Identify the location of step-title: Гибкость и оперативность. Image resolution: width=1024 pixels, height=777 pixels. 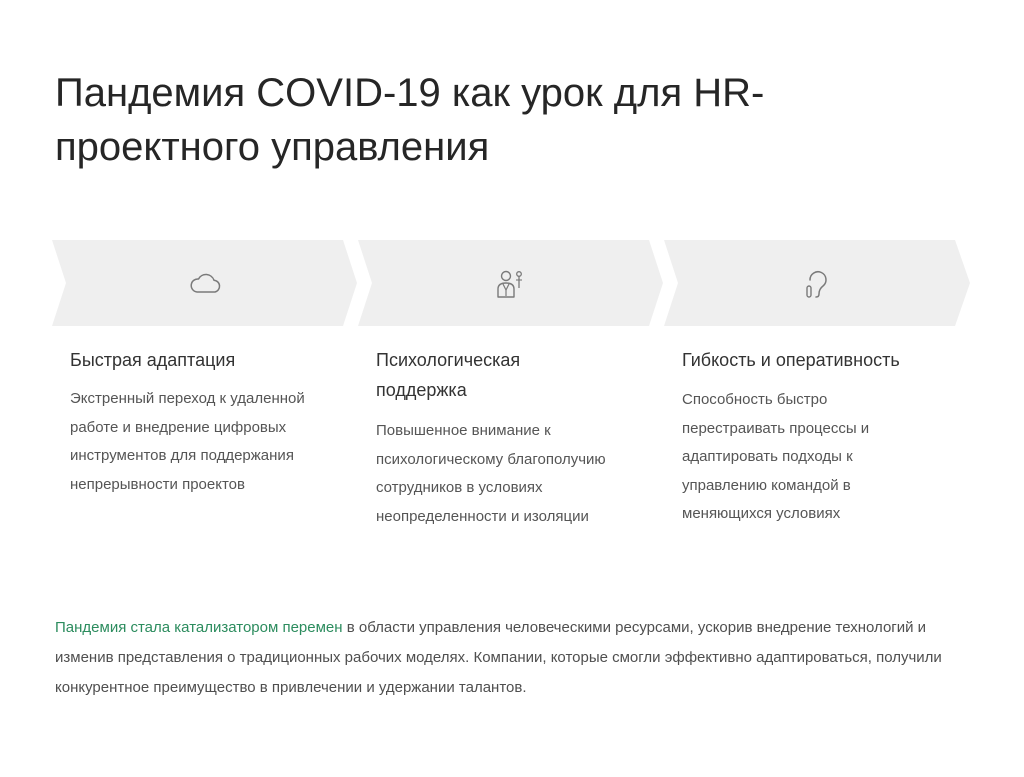
(791, 360).